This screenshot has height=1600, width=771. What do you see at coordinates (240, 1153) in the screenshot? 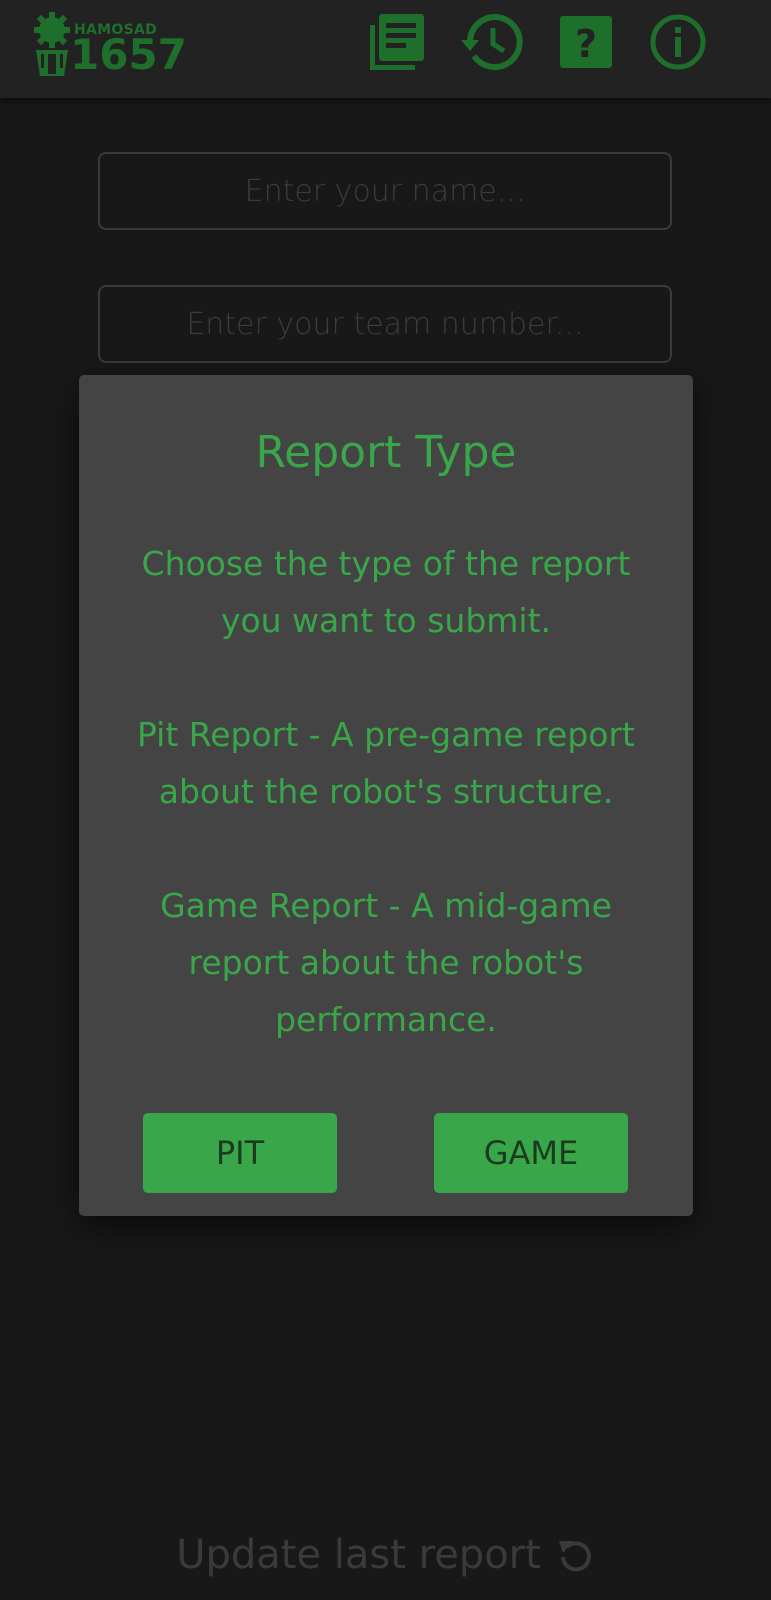
I see `pit-report-button: PIT` at bounding box center [240, 1153].